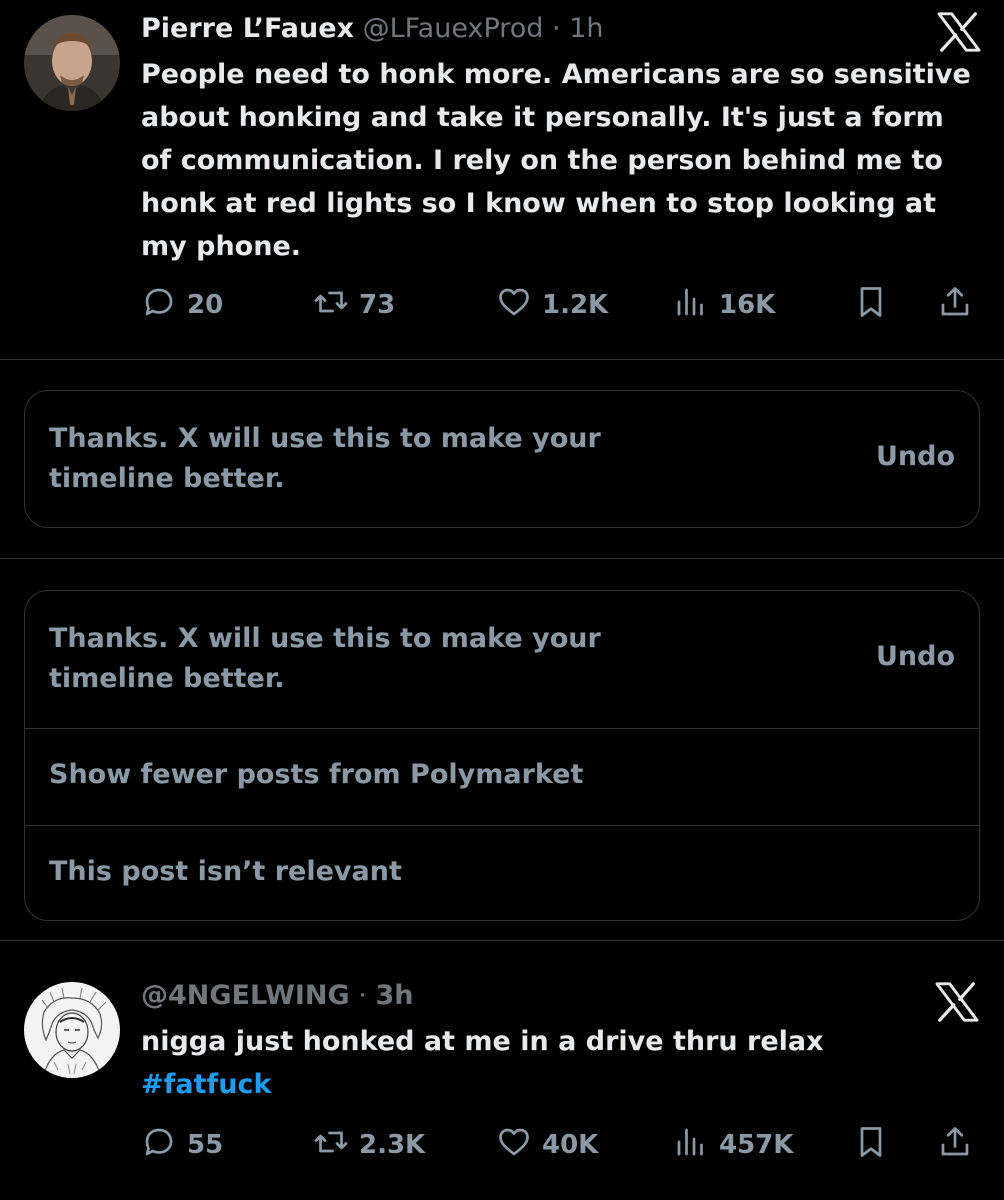 The height and width of the screenshot is (1200, 1004). What do you see at coordinates (502, 872) in the screenshot?
I see `option-not-relevant: This post isn’t relevant` at bounding box center [502, 872].